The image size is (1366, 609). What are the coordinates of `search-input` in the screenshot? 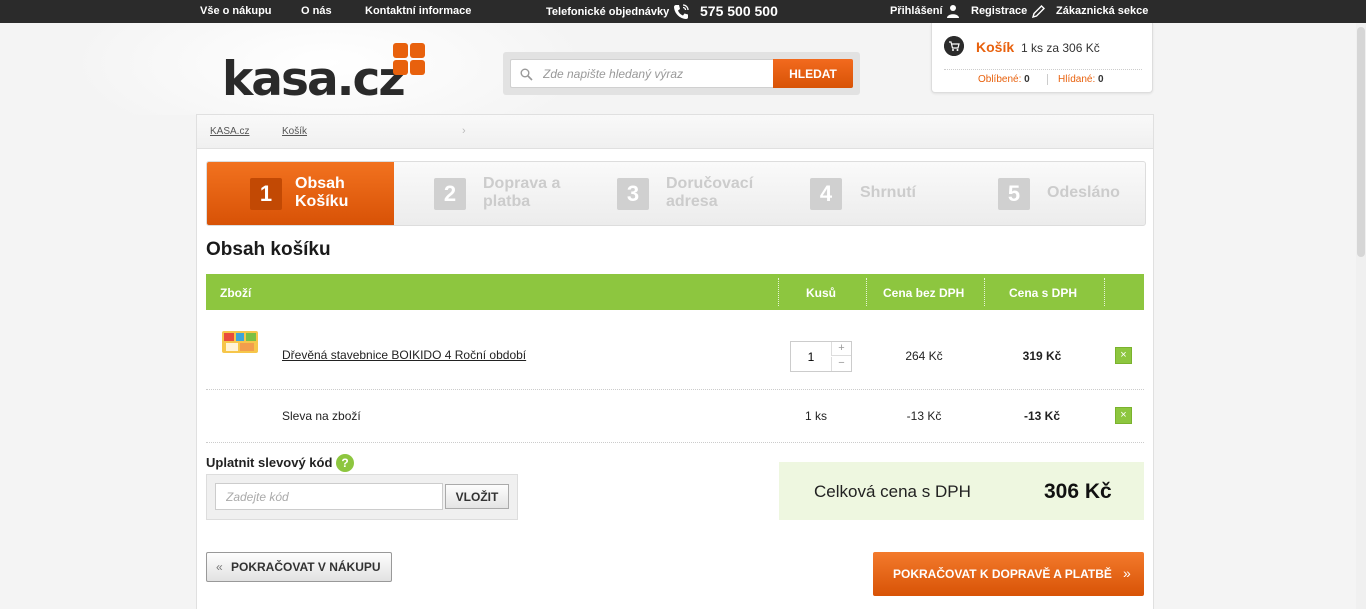 It's located at (643, 73).